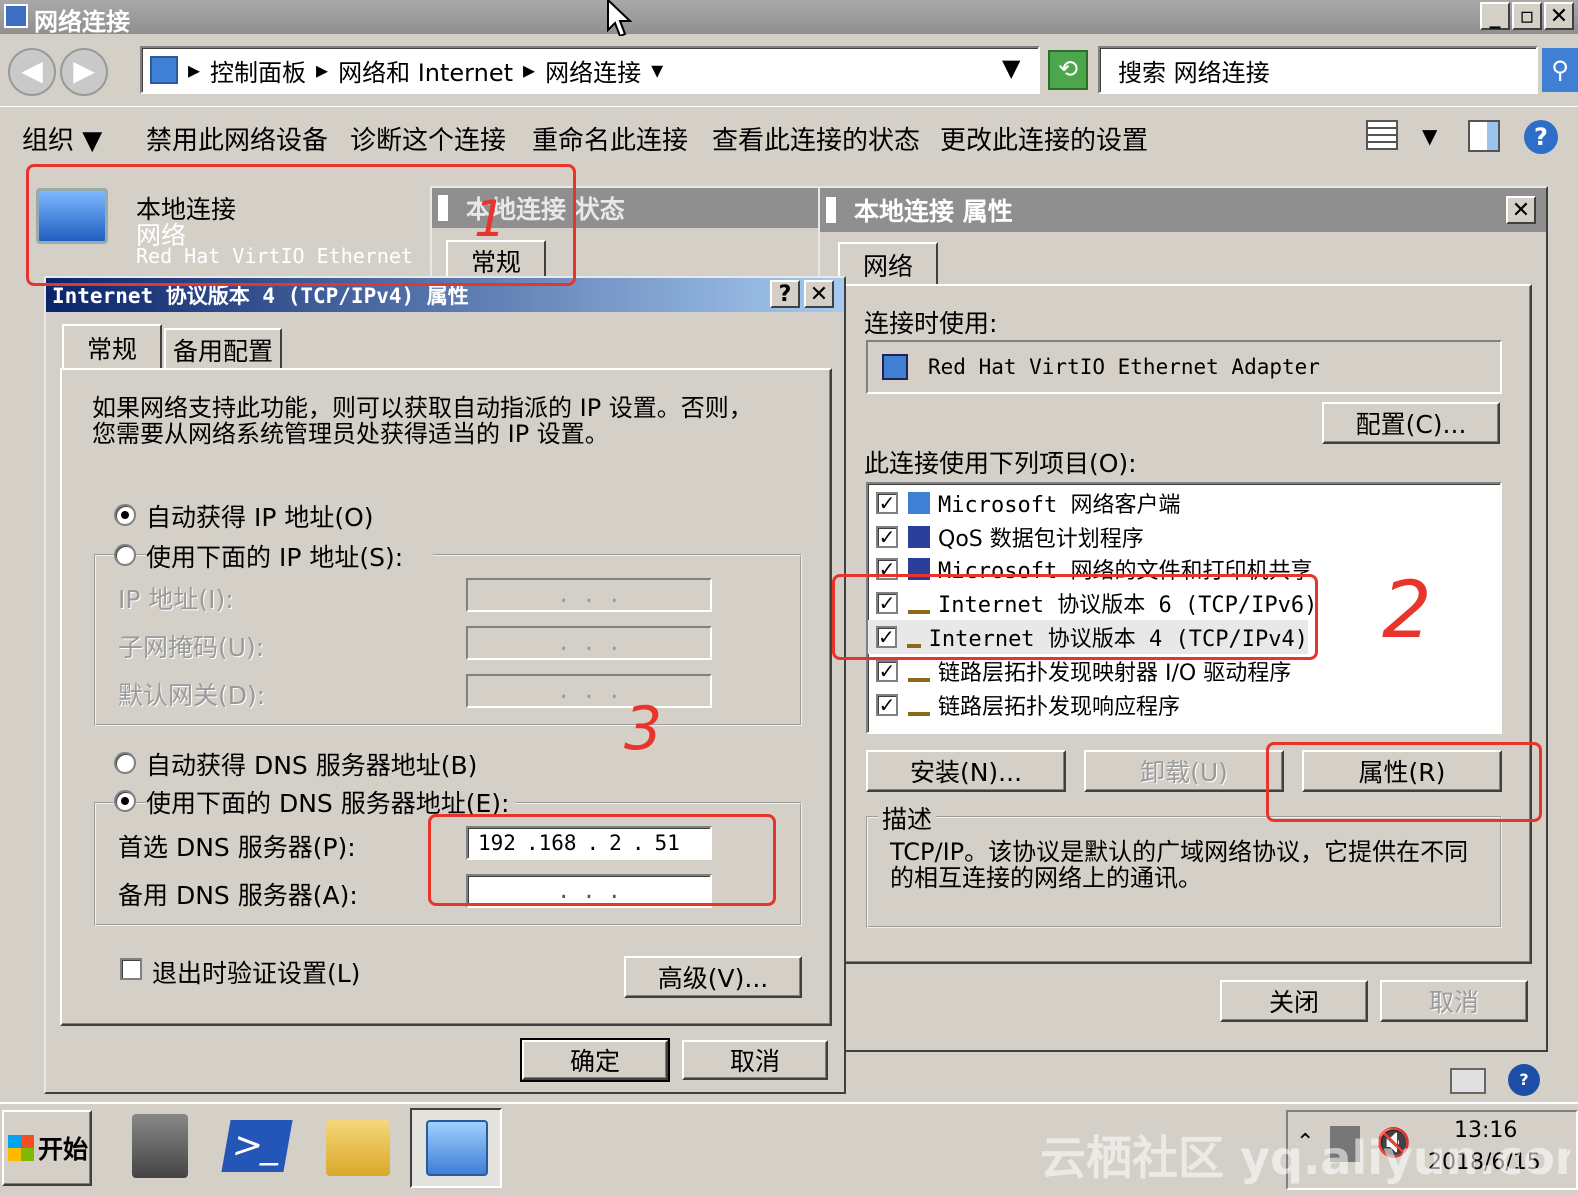  Describe the element at coordinates (125, 515) in the screenshot. I see `auto-ip-radio` at that location.